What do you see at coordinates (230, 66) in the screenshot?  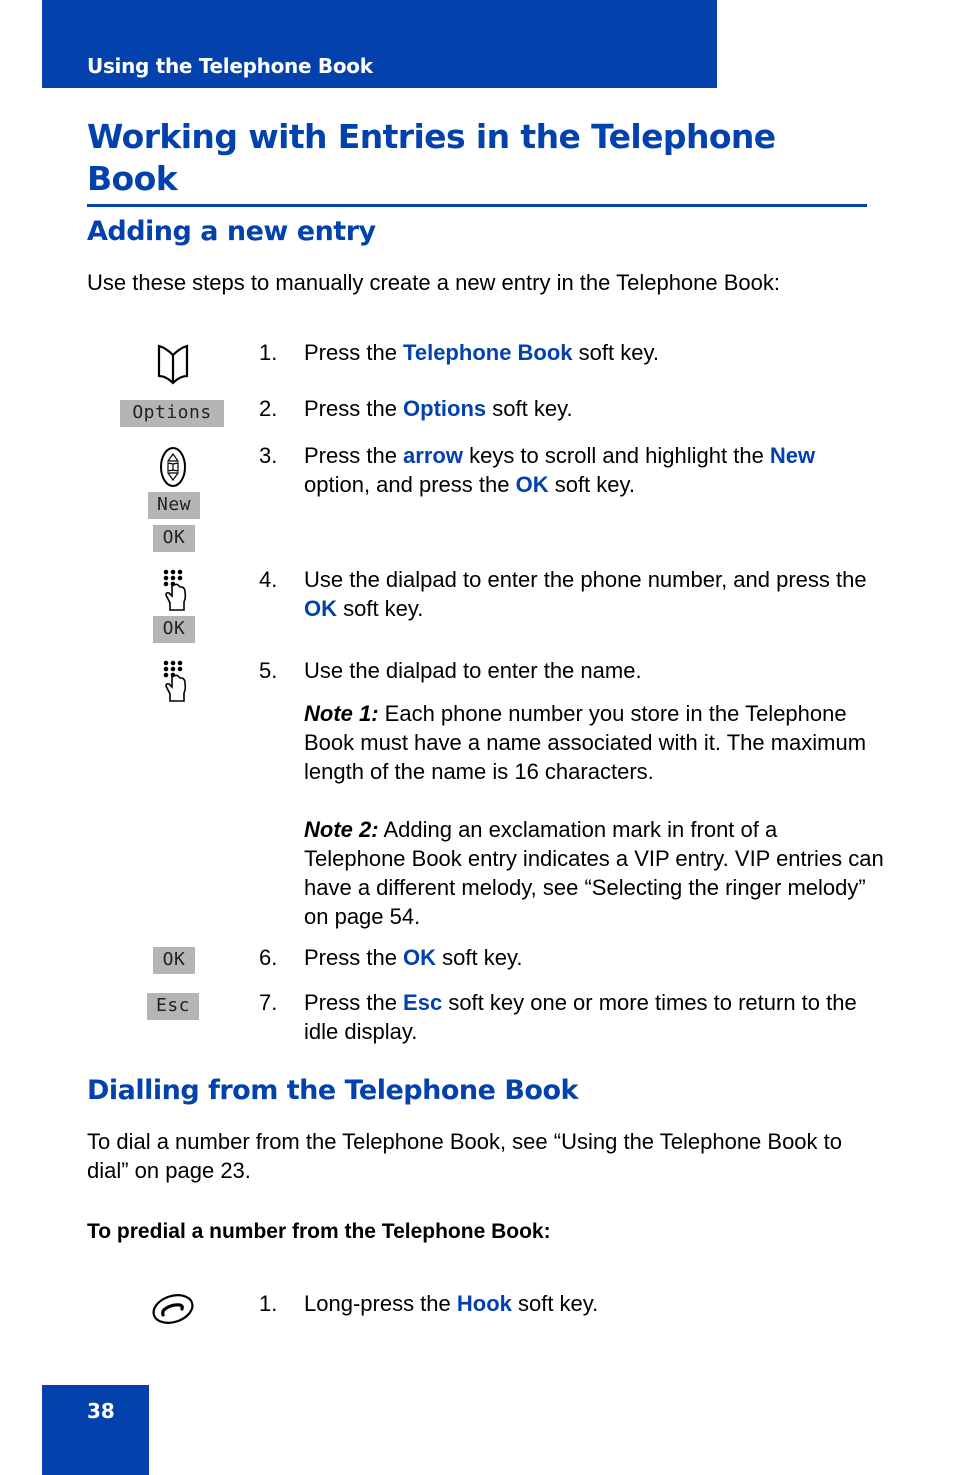 I see `section-title: Using the Telephone Book` at bounding box center [230, 66].